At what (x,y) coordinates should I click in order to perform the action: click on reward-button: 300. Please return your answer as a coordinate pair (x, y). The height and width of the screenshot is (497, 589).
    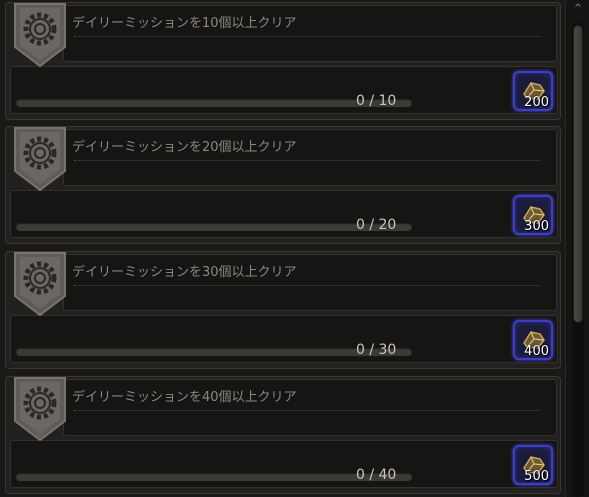
    Looking at the image, I should click on (533, 215).